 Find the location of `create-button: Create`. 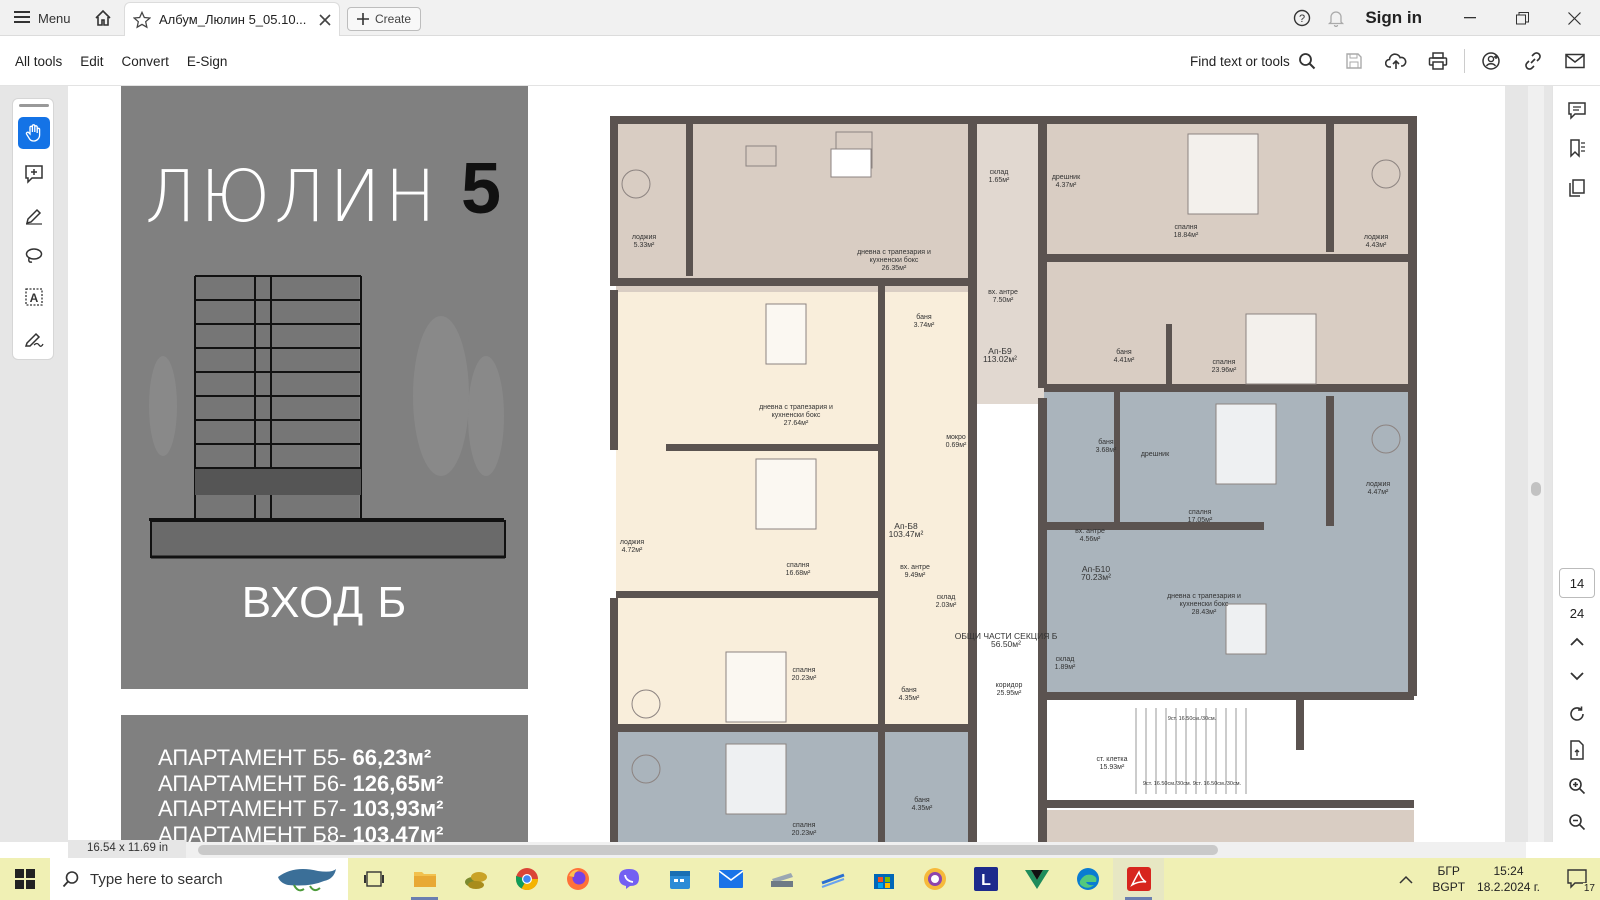

create-button: Create is located at coordinates (384, 19).